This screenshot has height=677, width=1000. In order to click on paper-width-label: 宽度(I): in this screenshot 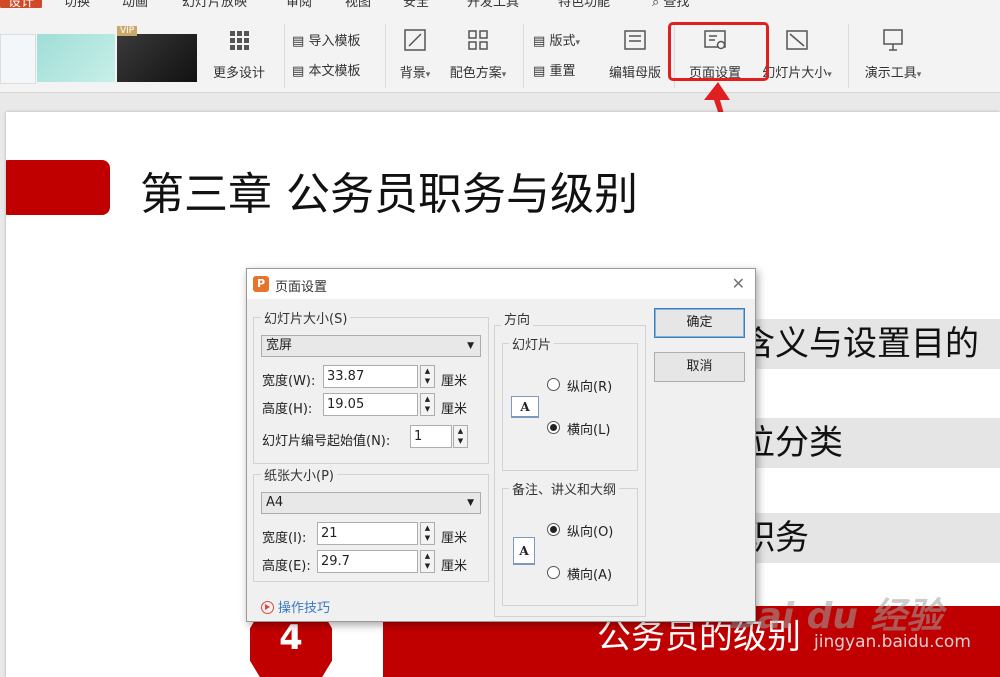, I will do `click(284, 538)`.